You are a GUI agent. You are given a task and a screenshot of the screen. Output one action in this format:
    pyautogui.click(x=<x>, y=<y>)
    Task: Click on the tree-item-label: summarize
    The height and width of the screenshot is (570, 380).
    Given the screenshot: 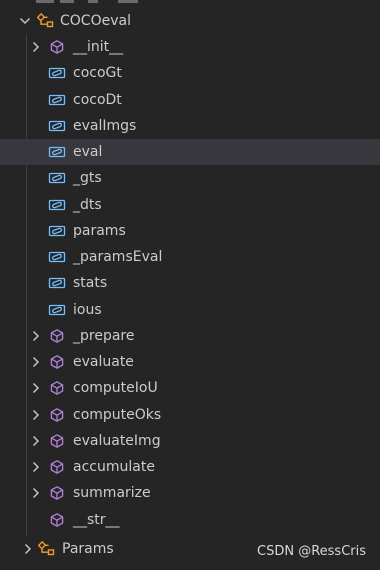 What is the action you would take?
    pyautogui.click(x=112, y=493)
    